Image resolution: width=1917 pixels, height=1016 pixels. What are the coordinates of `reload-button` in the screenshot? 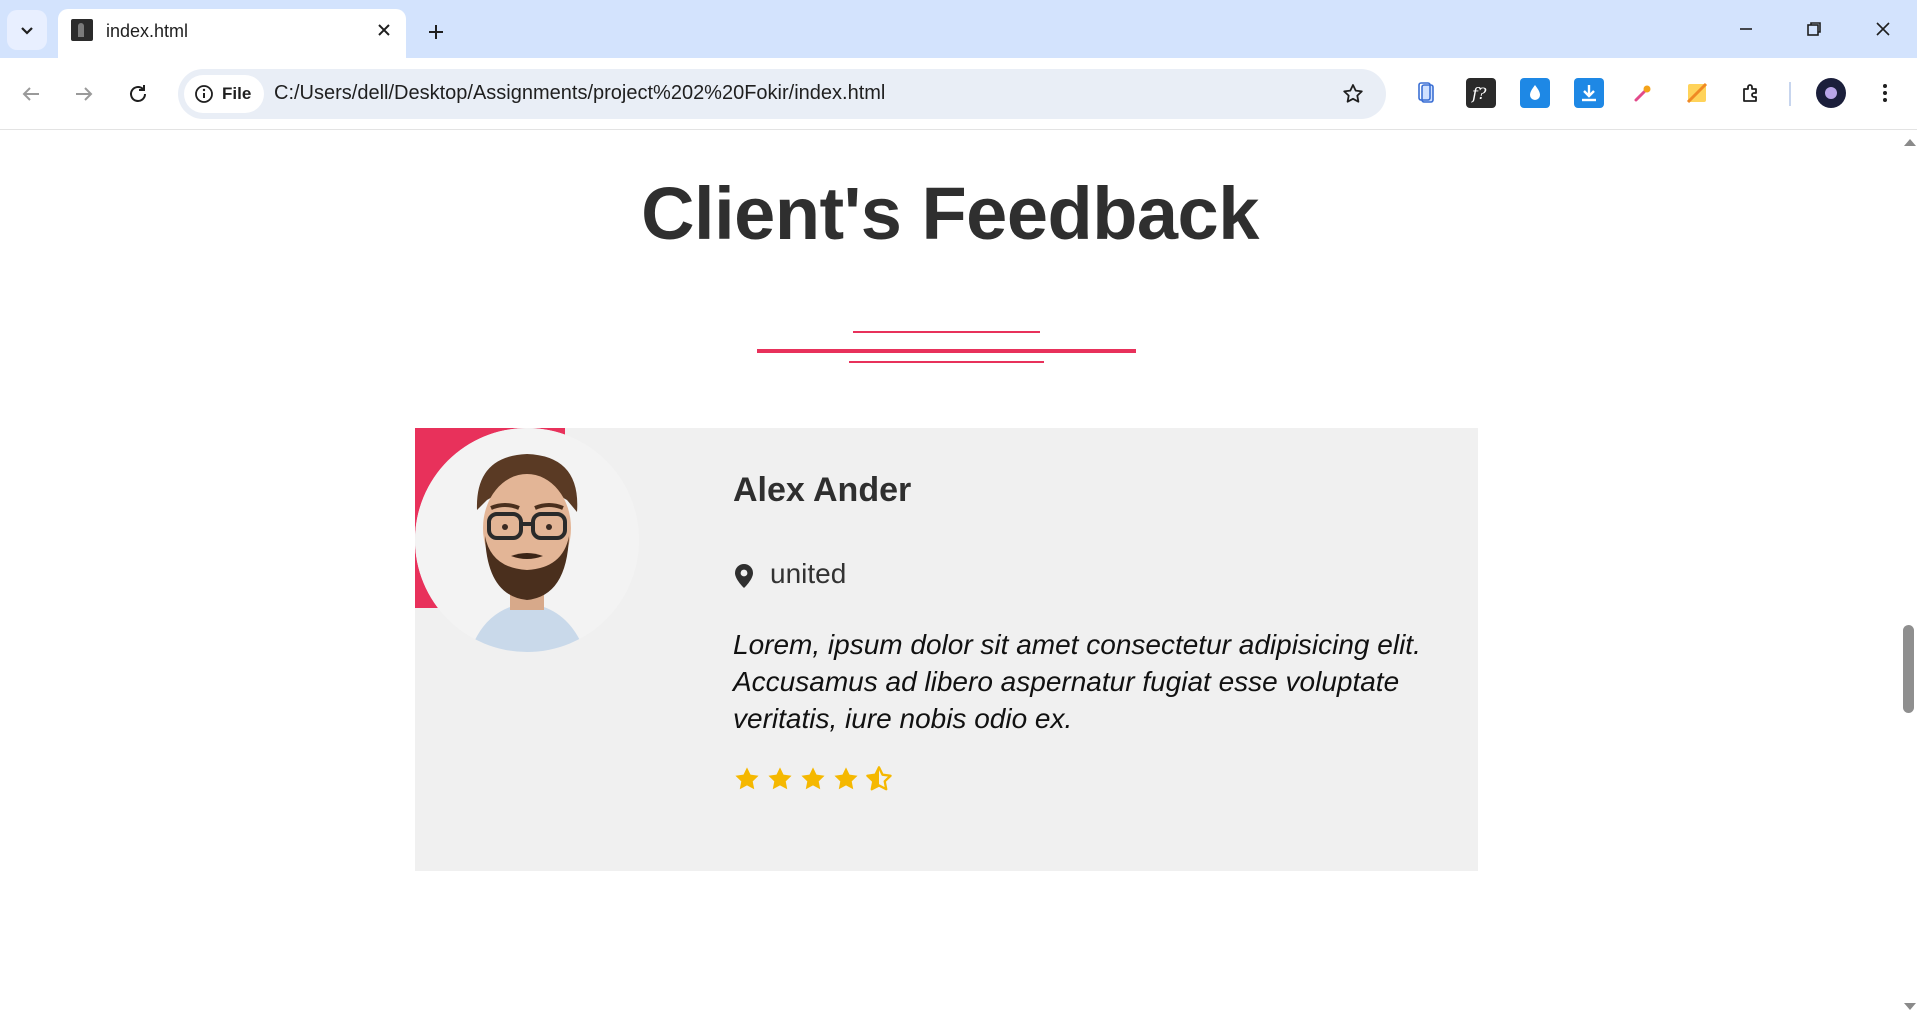 It's located at (138, 94).